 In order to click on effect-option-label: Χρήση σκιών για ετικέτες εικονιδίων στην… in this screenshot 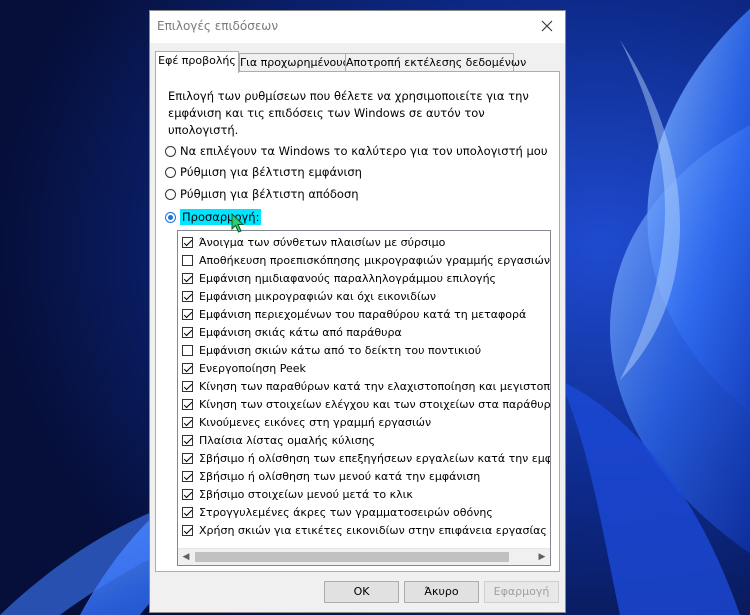, I will do `click(373, 530)`.